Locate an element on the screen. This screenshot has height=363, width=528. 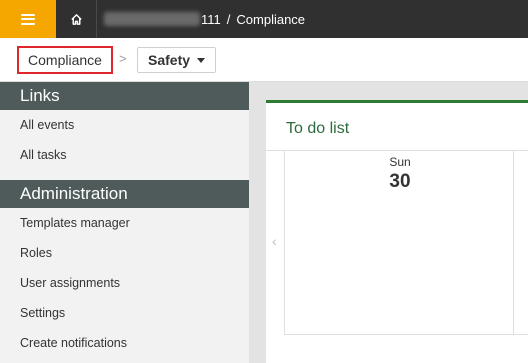
top-bar: 111 / Compliance is located at coordinates (264, 19).